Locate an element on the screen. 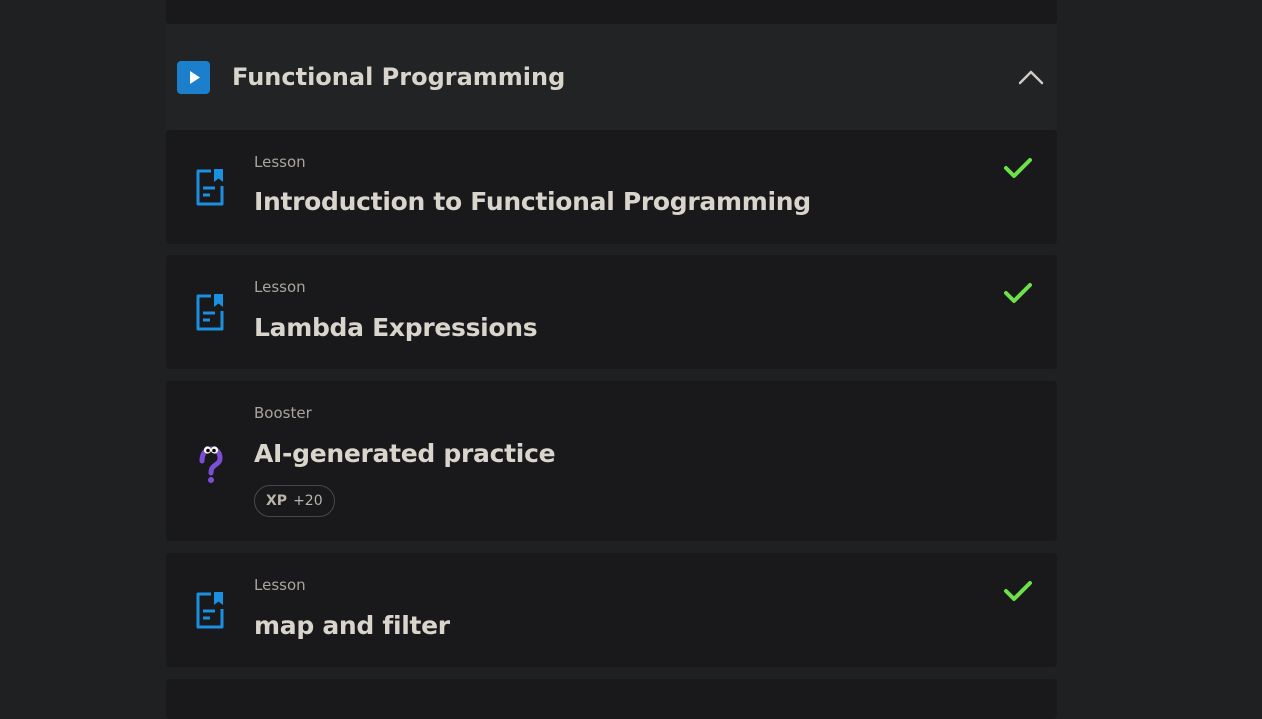 Image resolution: width=1262 pixels, height=719 pixels. item-type-label: Booster is located at coordinates (283, 413).